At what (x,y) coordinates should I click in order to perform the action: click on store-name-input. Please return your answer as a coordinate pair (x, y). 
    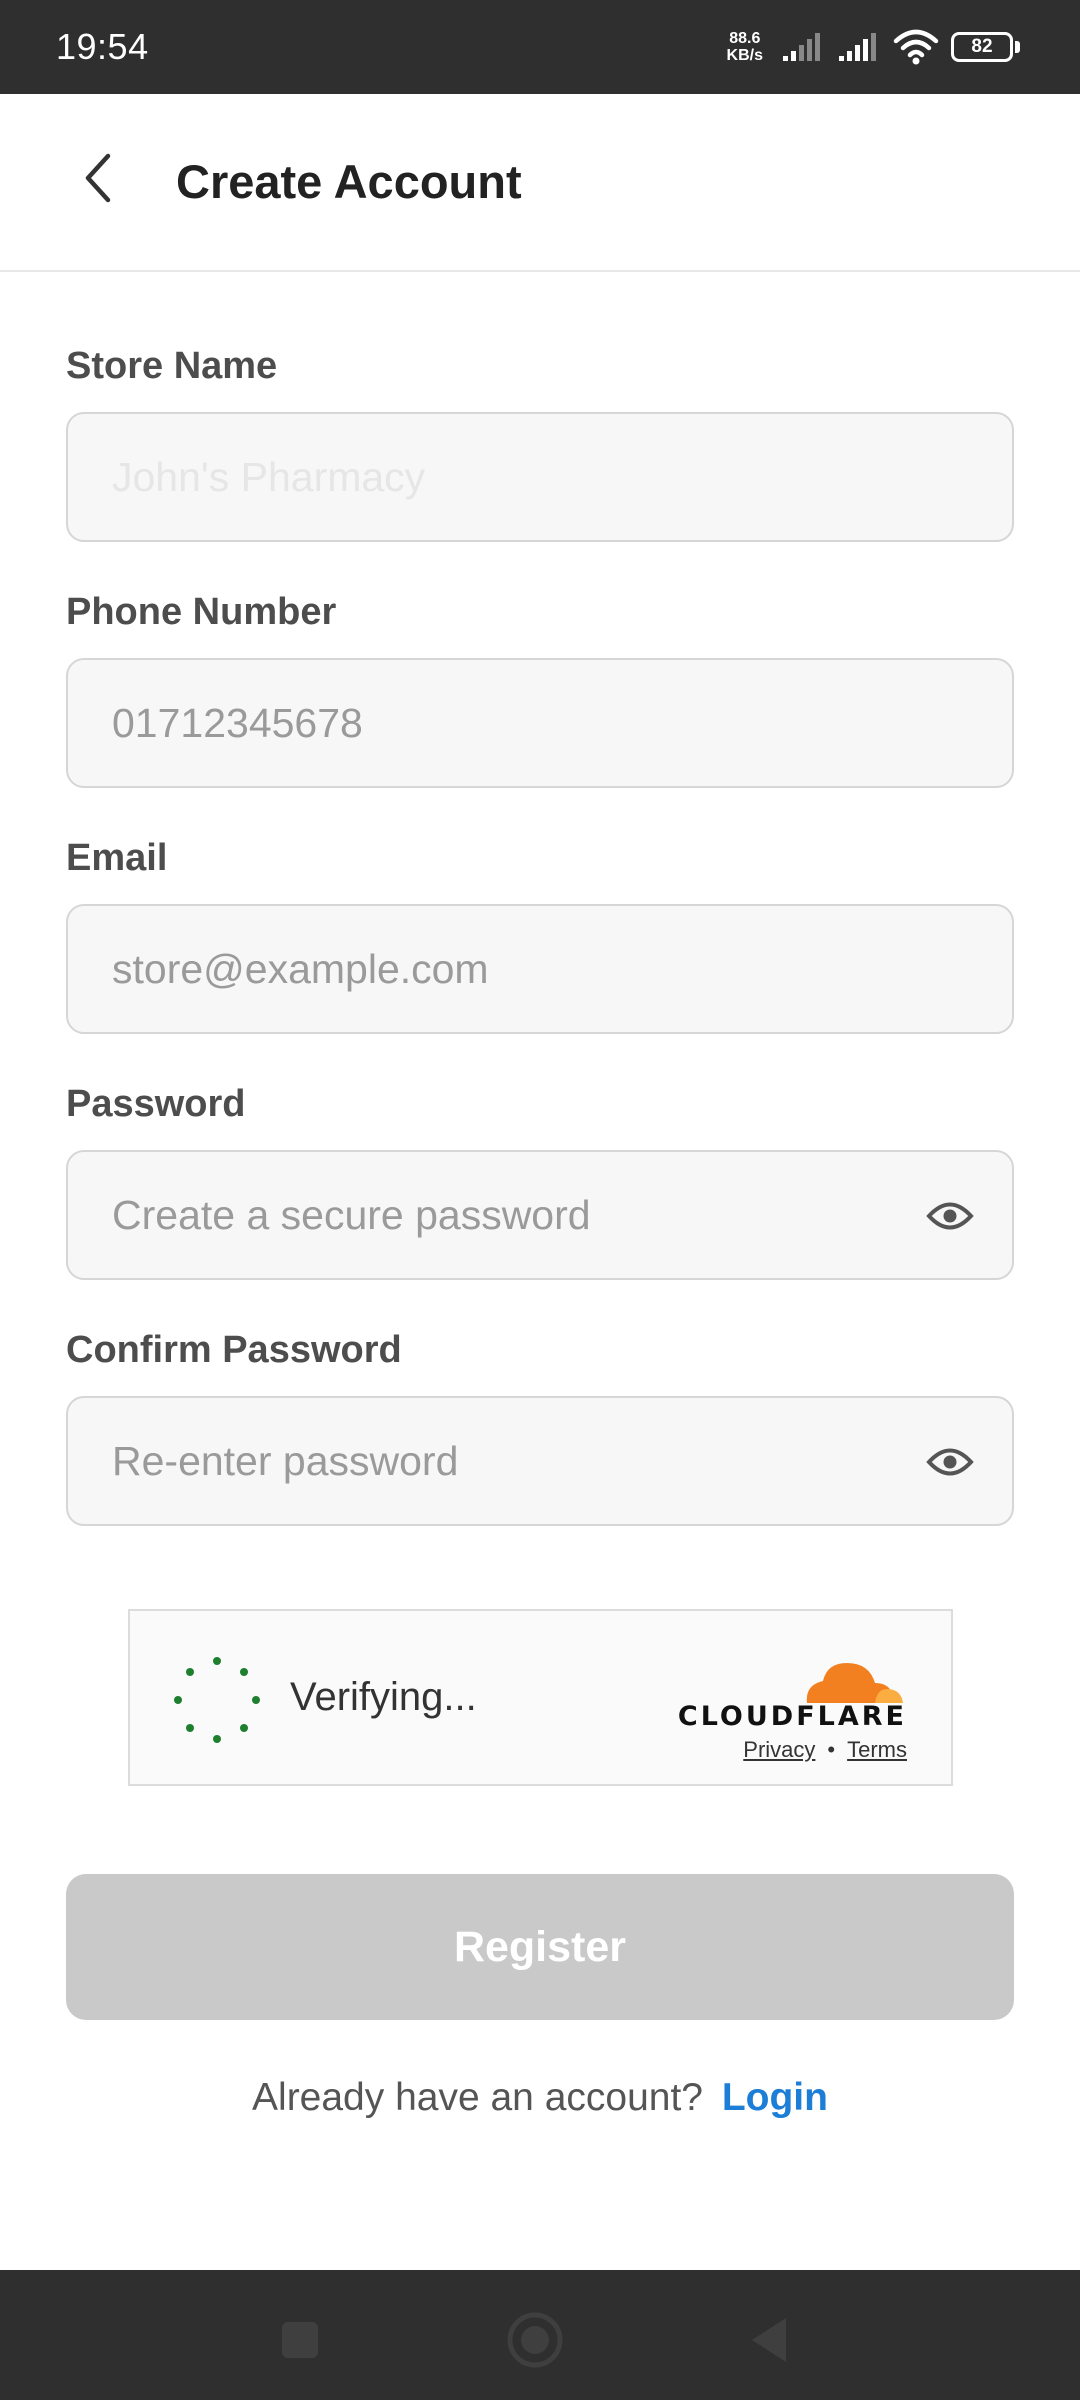
    Looking at the image, I should click on (540, 477).